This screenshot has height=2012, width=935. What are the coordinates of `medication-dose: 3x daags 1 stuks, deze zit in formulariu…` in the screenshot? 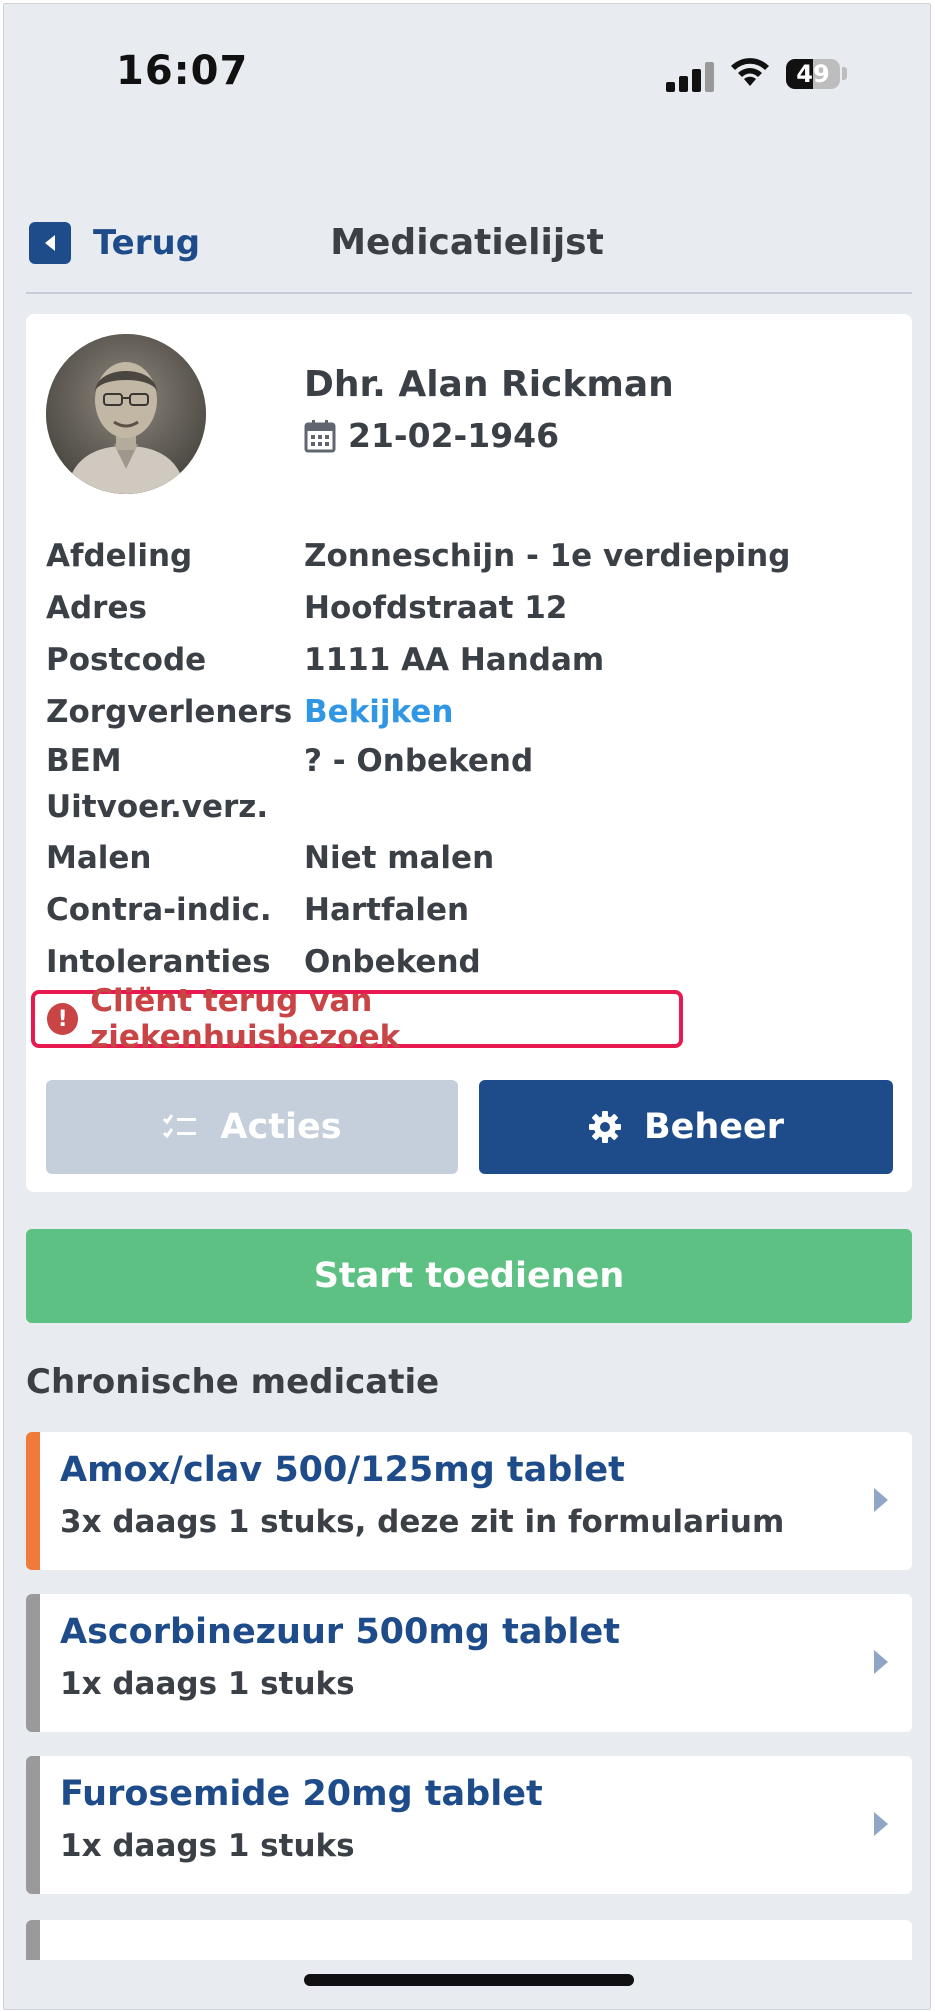 It's located at (422, 1522).